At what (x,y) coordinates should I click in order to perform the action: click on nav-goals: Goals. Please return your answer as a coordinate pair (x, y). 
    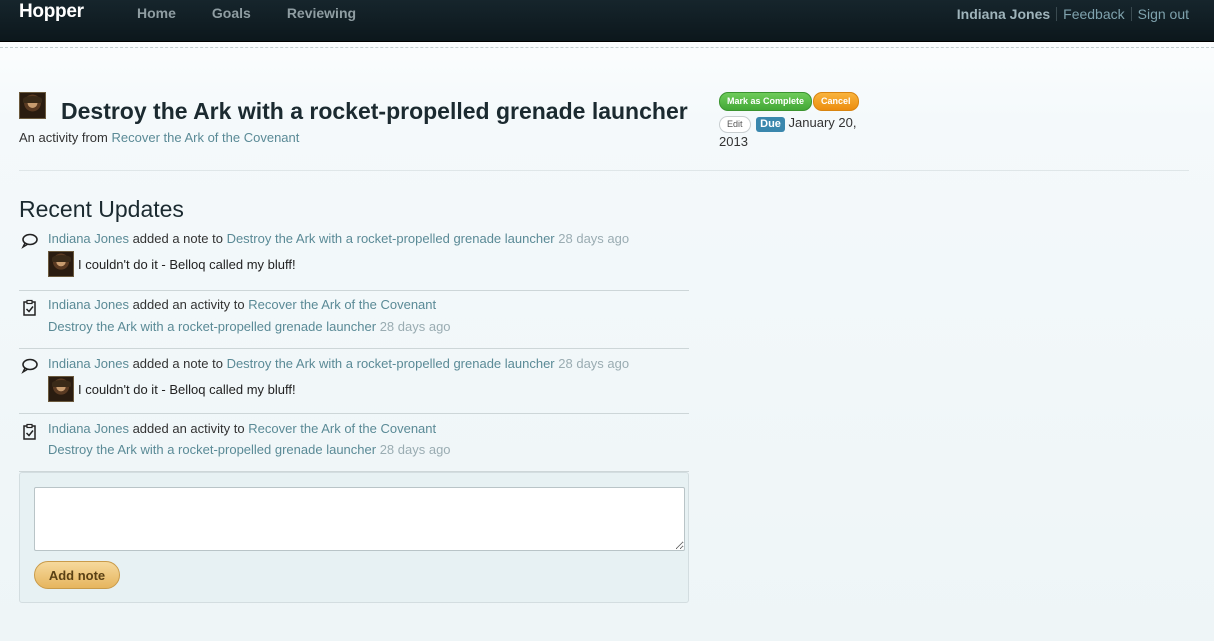
    Looking at the image, I should click on (231, 13).